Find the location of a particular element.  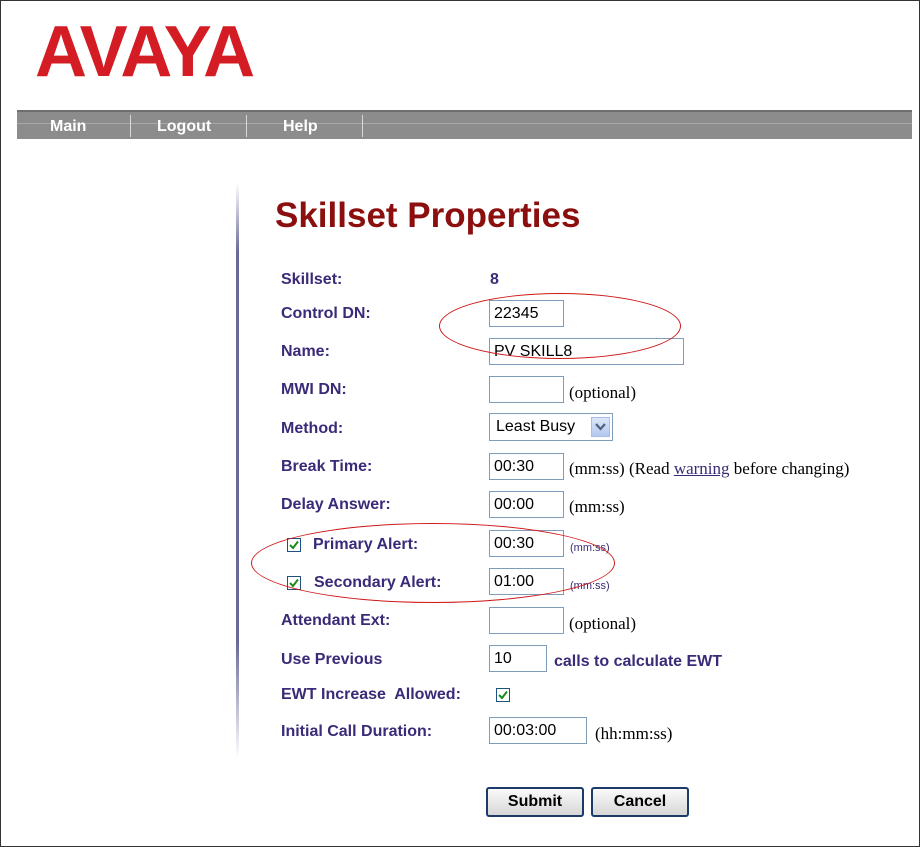

secondary-alert-input is located at coordinates (526, 581).